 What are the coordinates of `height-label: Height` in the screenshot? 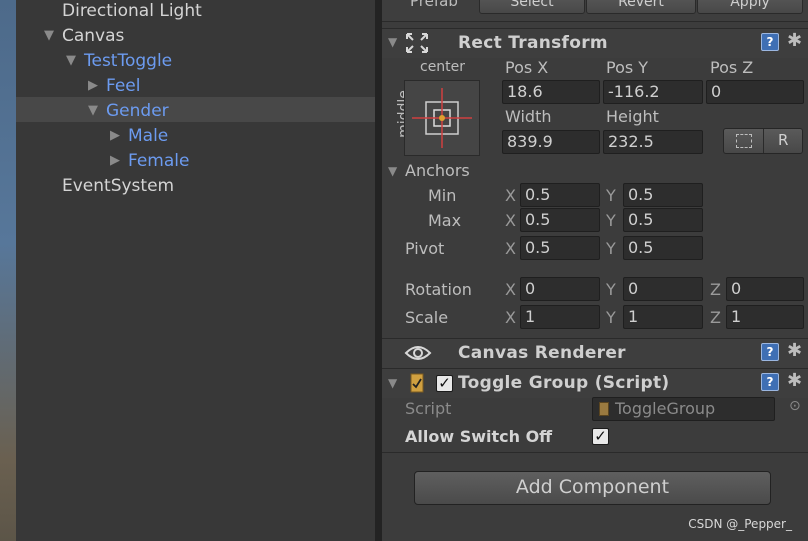 It's located at (632, 116).